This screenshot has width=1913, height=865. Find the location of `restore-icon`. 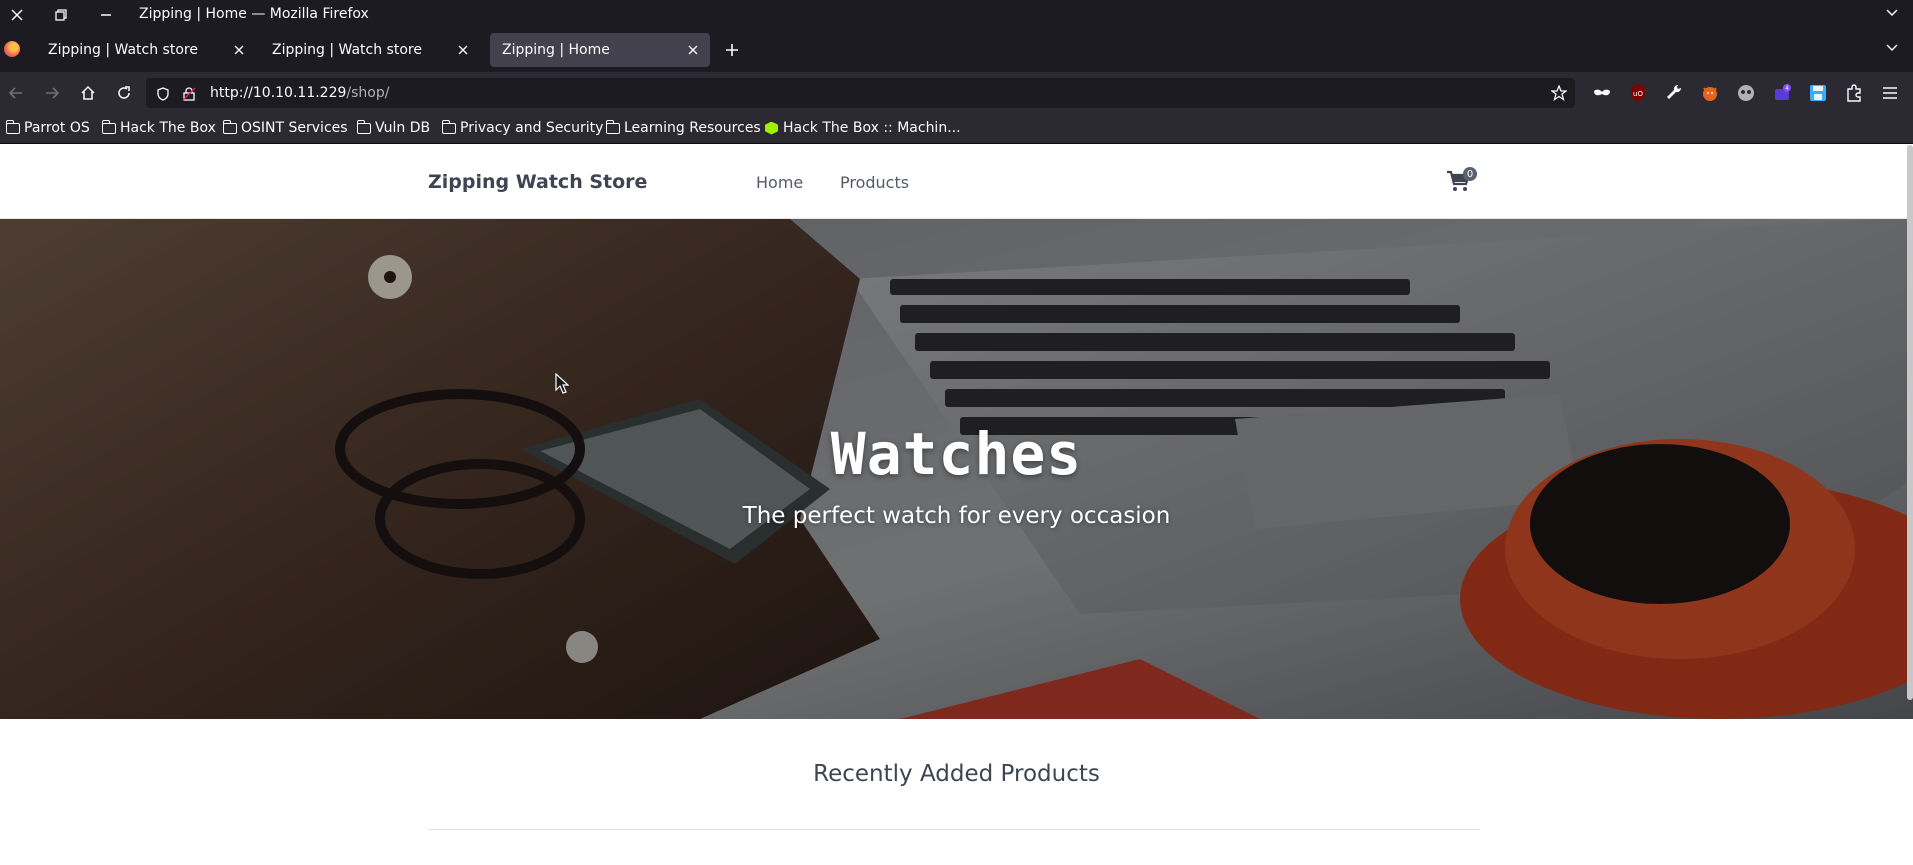

restore-icon is located at coordinates (61, 14).